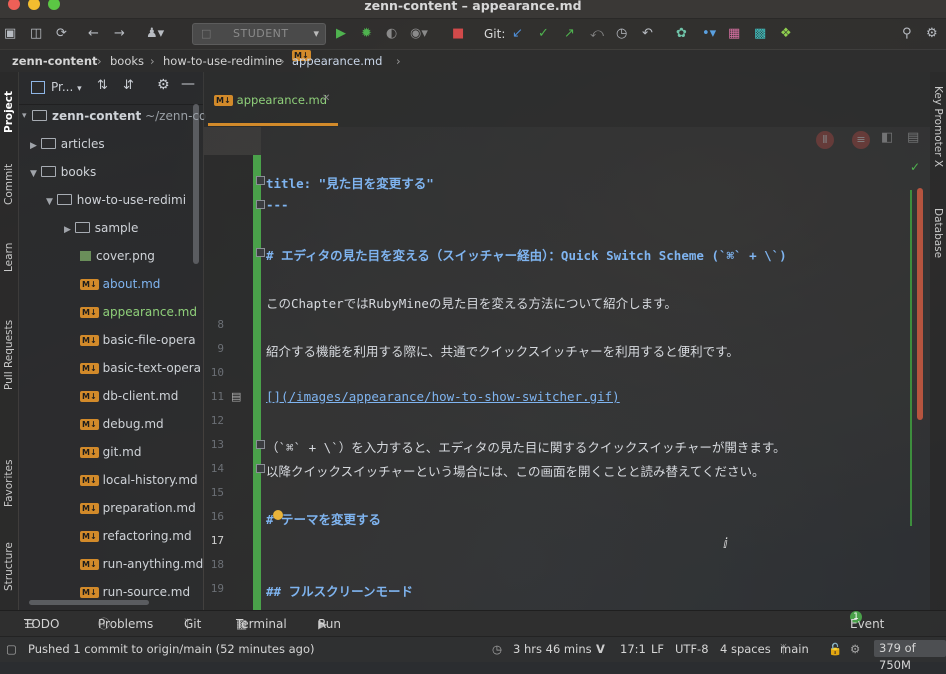  I want to click on back-arrow-icon: ←, so click(93, 34).